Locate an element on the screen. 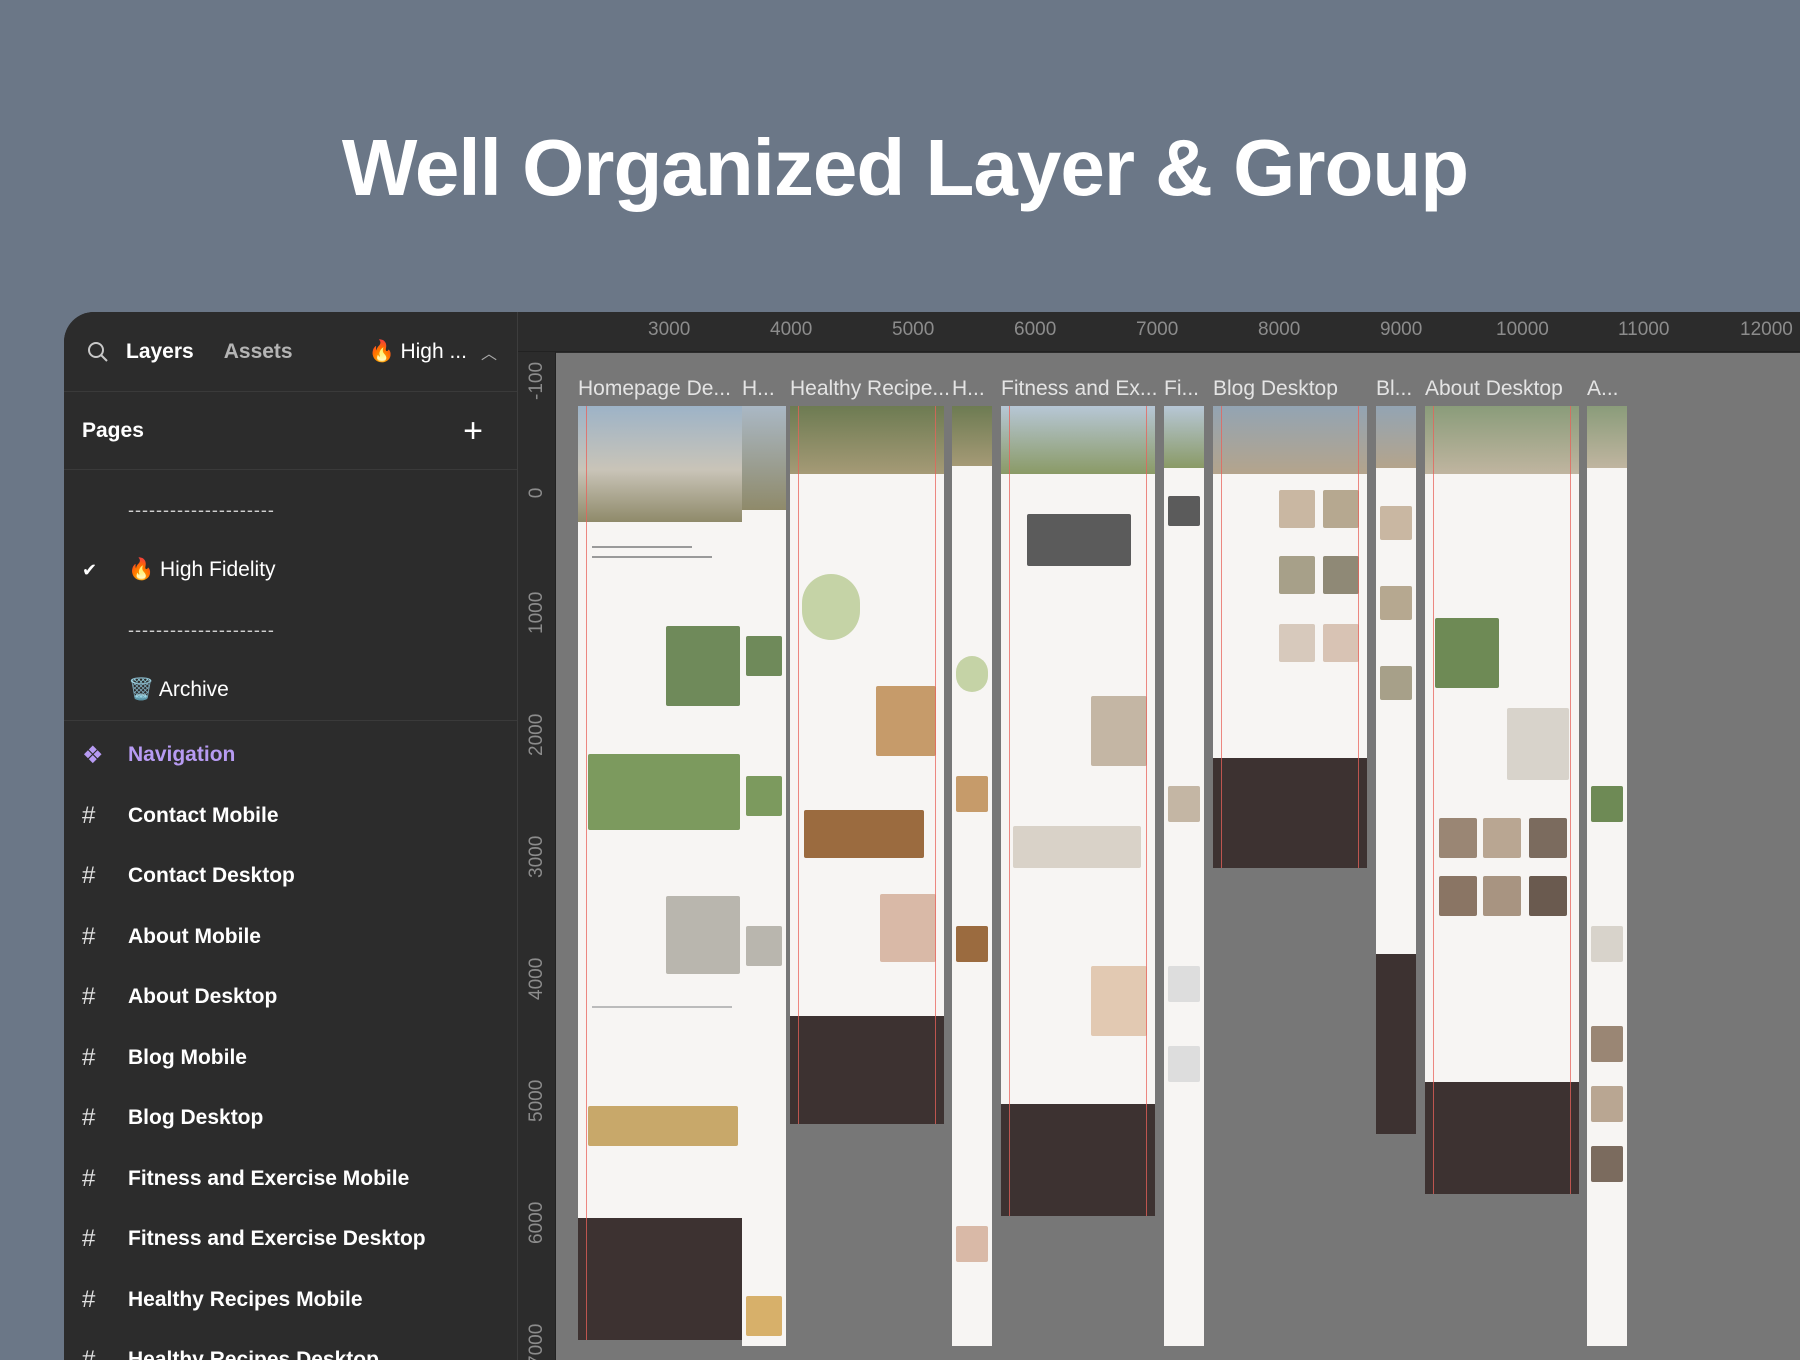 The height and width of the screenshot is (1360, 1800). layer-blog-desktop: # Blog Desktop is located at coordinates (290, 1118).